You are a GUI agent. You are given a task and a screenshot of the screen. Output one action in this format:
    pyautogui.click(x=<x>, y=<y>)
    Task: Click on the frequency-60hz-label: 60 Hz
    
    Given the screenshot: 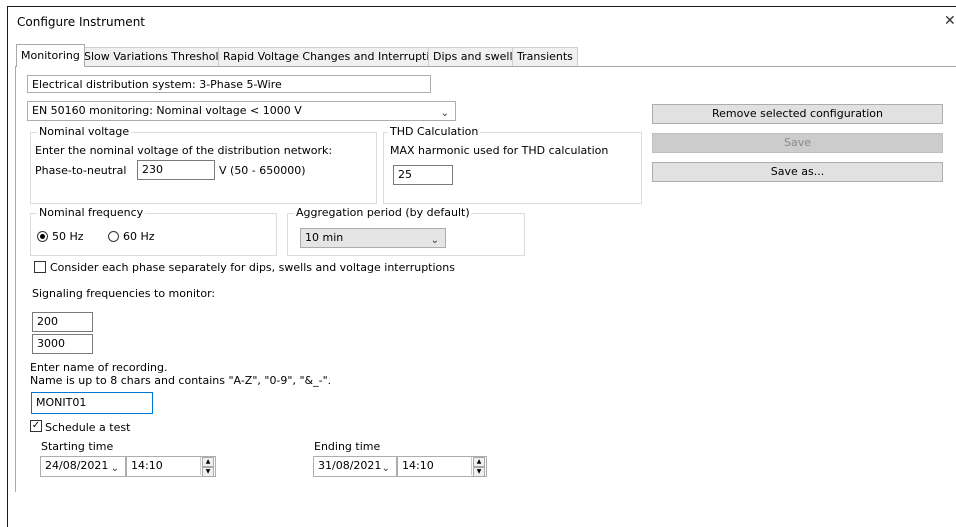 What is the action you would take?
    pyautogui.click(x=139, y=236)
    